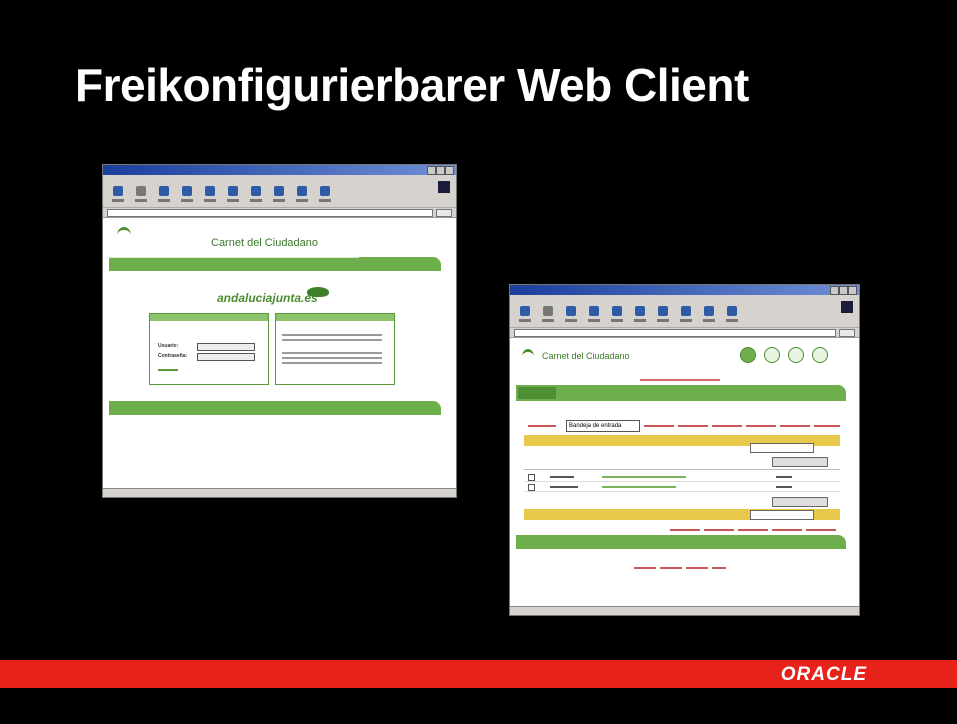  Describe the element at coordinates (168, 346) in the screenshot. I see `username-label: Usuario:` at that location.